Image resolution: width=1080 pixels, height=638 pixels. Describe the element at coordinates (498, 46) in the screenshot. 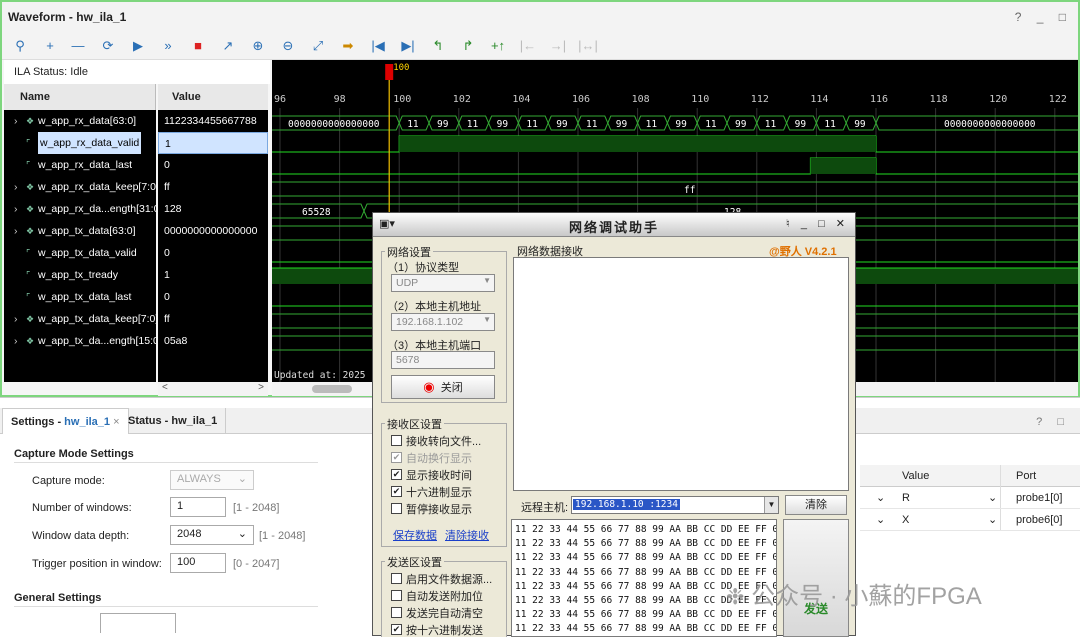

I see `add-marker-icon: +↑` at that location.